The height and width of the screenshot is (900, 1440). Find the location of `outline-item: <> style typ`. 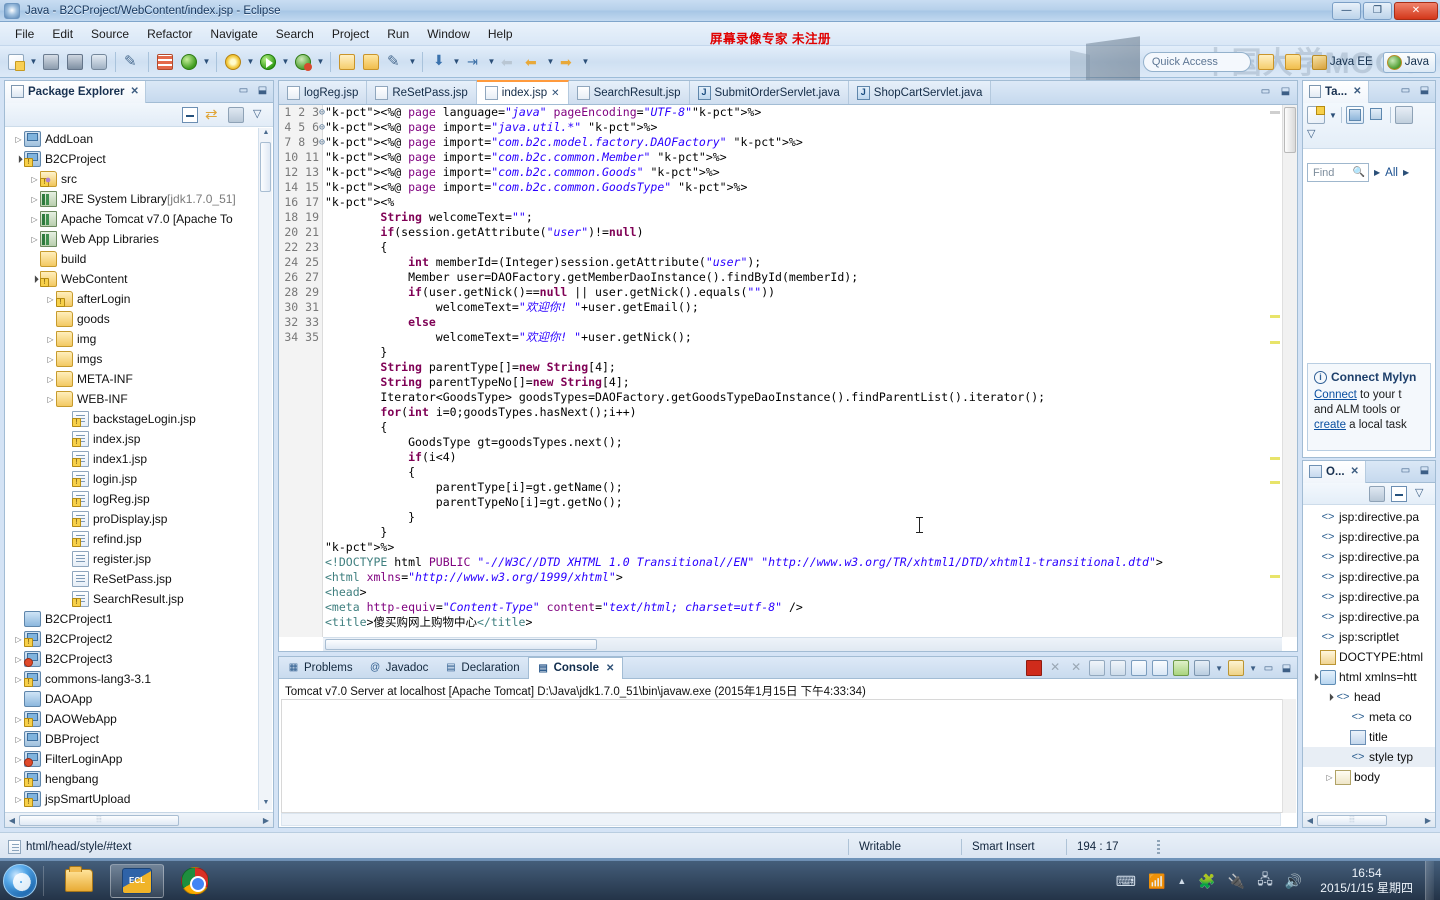

outline-item: <> style typ is located at coordinates (1369, 757).